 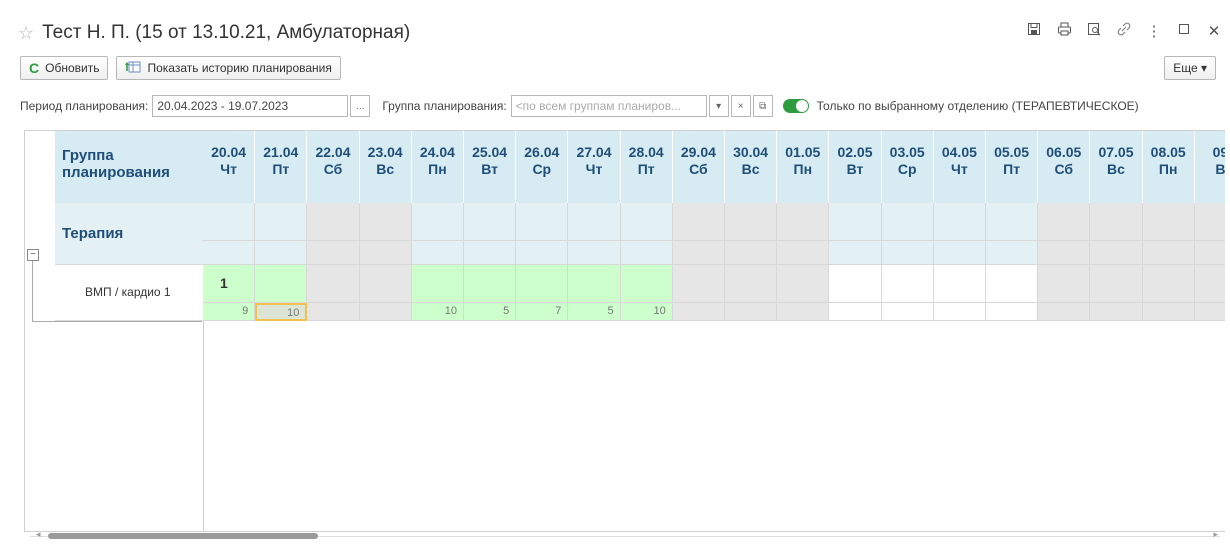 I want to click on day-date: 20.04, so click(x=229, y=152).